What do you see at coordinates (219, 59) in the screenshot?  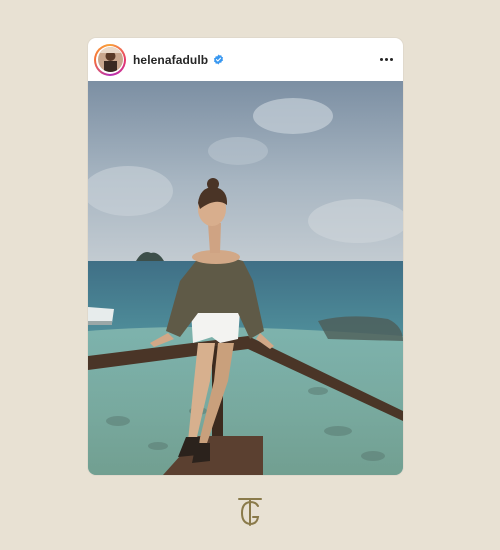 I see `verified-badge-icon` at bounding box center [219, 59].